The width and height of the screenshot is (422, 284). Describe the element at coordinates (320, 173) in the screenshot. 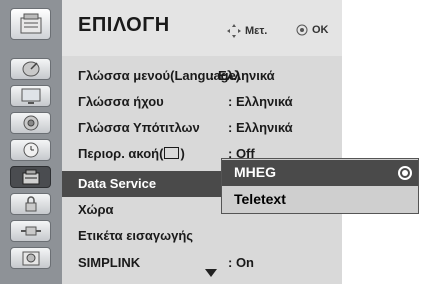

I see `option-mheg: MHEG` at that location.